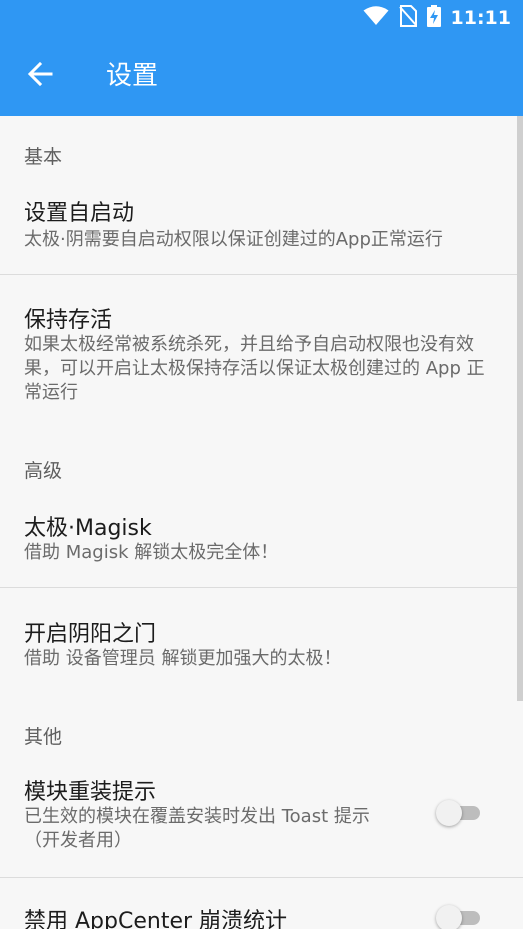 The image size is (523, 929). Describe the element at coordinates (43, 737) in the screenshot. I see `section-header-other: 其他` at that location.